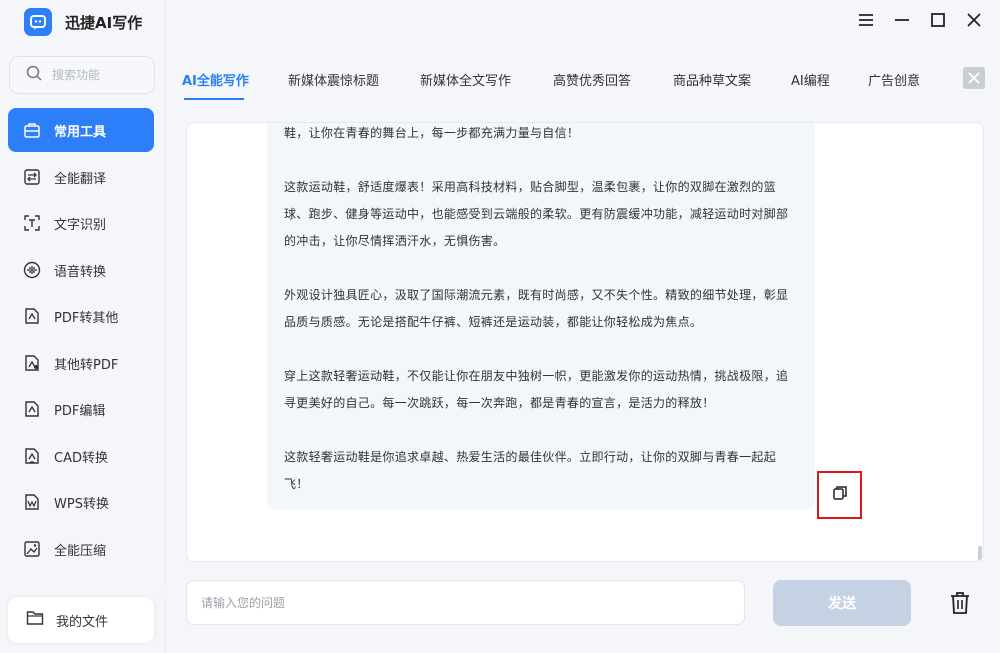 The image size is (1000, 653). Describe the element at coordinates (432, 133) in the screenshot. I see `answer-paragraph: 鞋，让你在青春的舞台上，每一步都充满力量与自信！` at that location.